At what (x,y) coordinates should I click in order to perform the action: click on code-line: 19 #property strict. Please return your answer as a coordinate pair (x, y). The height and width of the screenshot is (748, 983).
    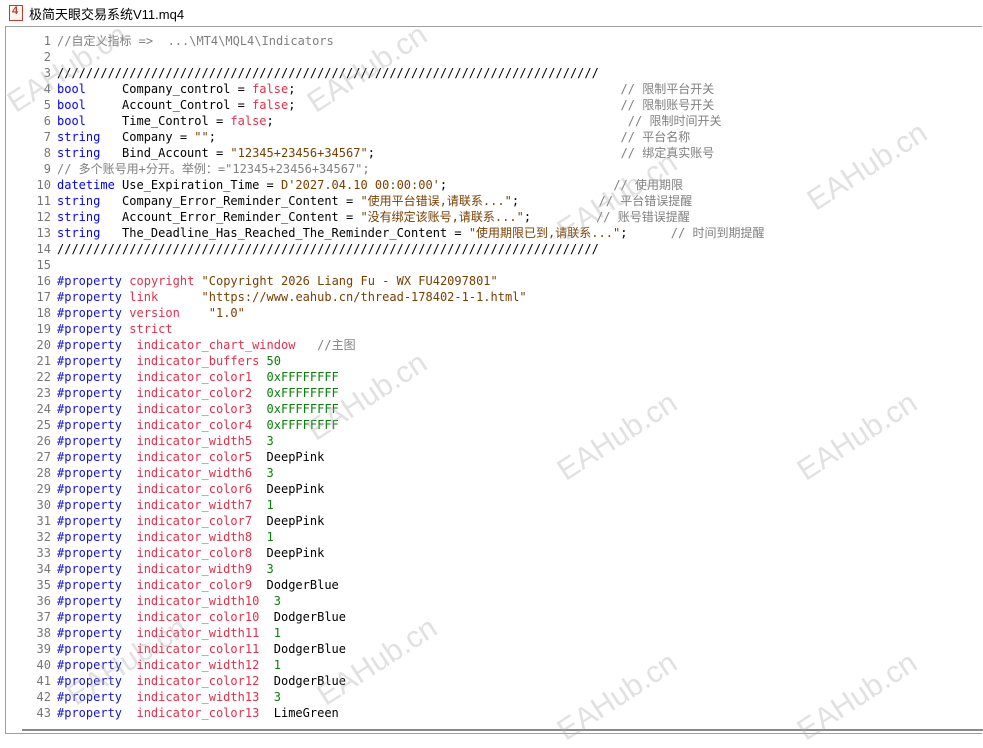
    Looking at the image, I should click on (89, 329).